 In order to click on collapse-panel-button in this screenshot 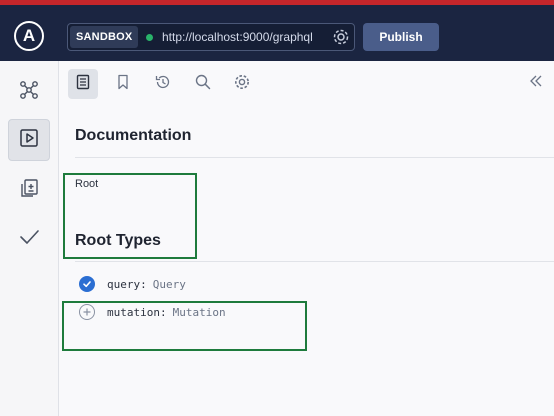, I will do `click(536, 83)`.